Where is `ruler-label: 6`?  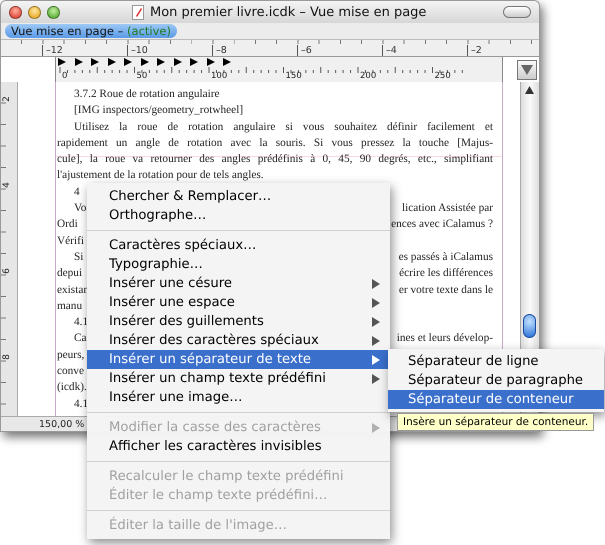
ruler-label: 6 is located at coordinates (7, 271).